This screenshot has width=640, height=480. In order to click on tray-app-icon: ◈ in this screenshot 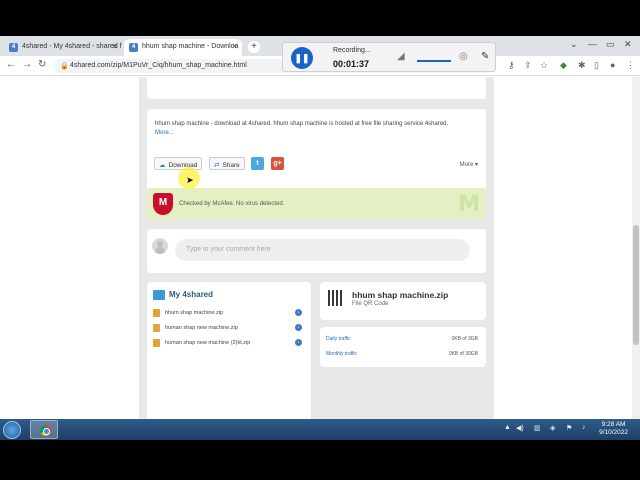, I will do `click(552, 428)`.